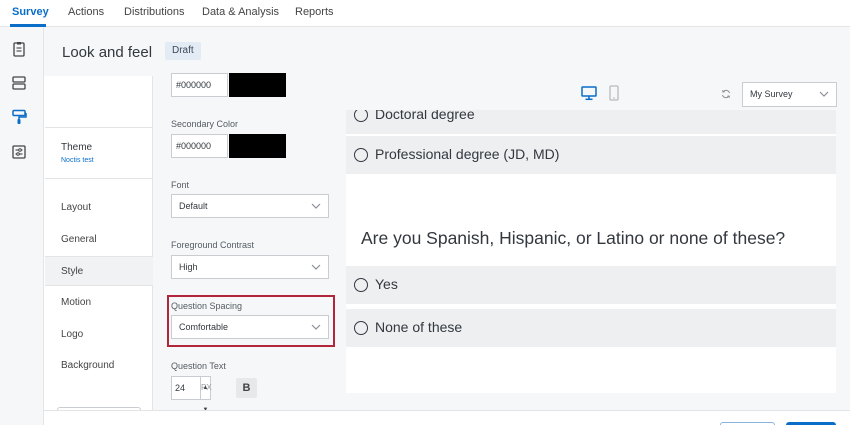  What do you see at coordinates (198, 366) in the screenshot?
I see `question-text-label: Question Text` at bounding box center [198, 366].